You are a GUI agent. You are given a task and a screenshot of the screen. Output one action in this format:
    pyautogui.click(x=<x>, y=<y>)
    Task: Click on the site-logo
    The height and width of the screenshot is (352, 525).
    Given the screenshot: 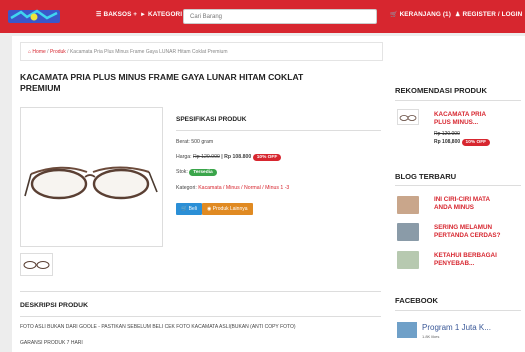 What is the action you would take?
    pyautogui.click(x=34, y=16)
    